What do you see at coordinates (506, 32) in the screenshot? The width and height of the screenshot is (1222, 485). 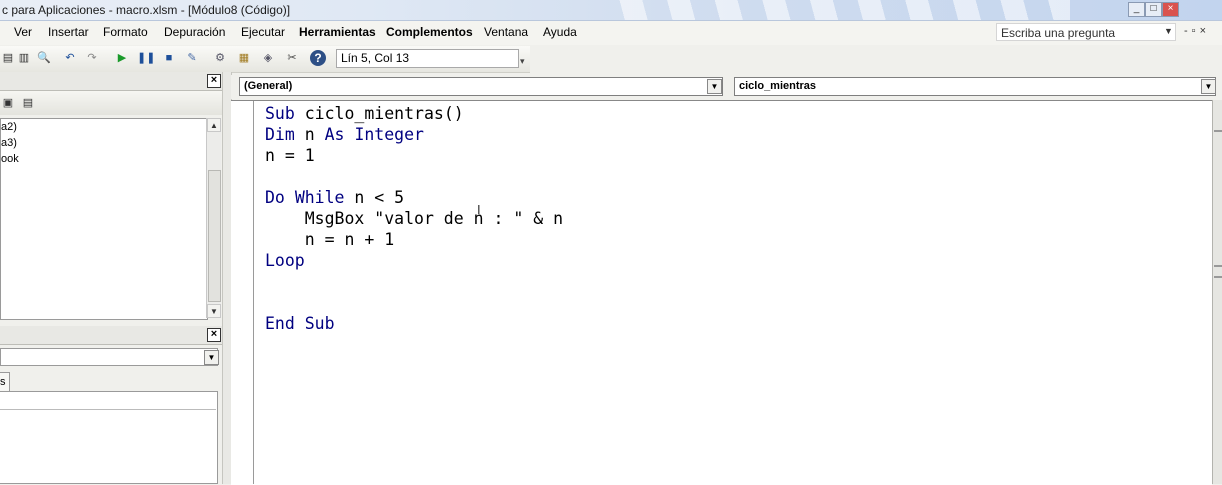 I see `menu-ventana: Ventana` at bounding box center [506, 32].